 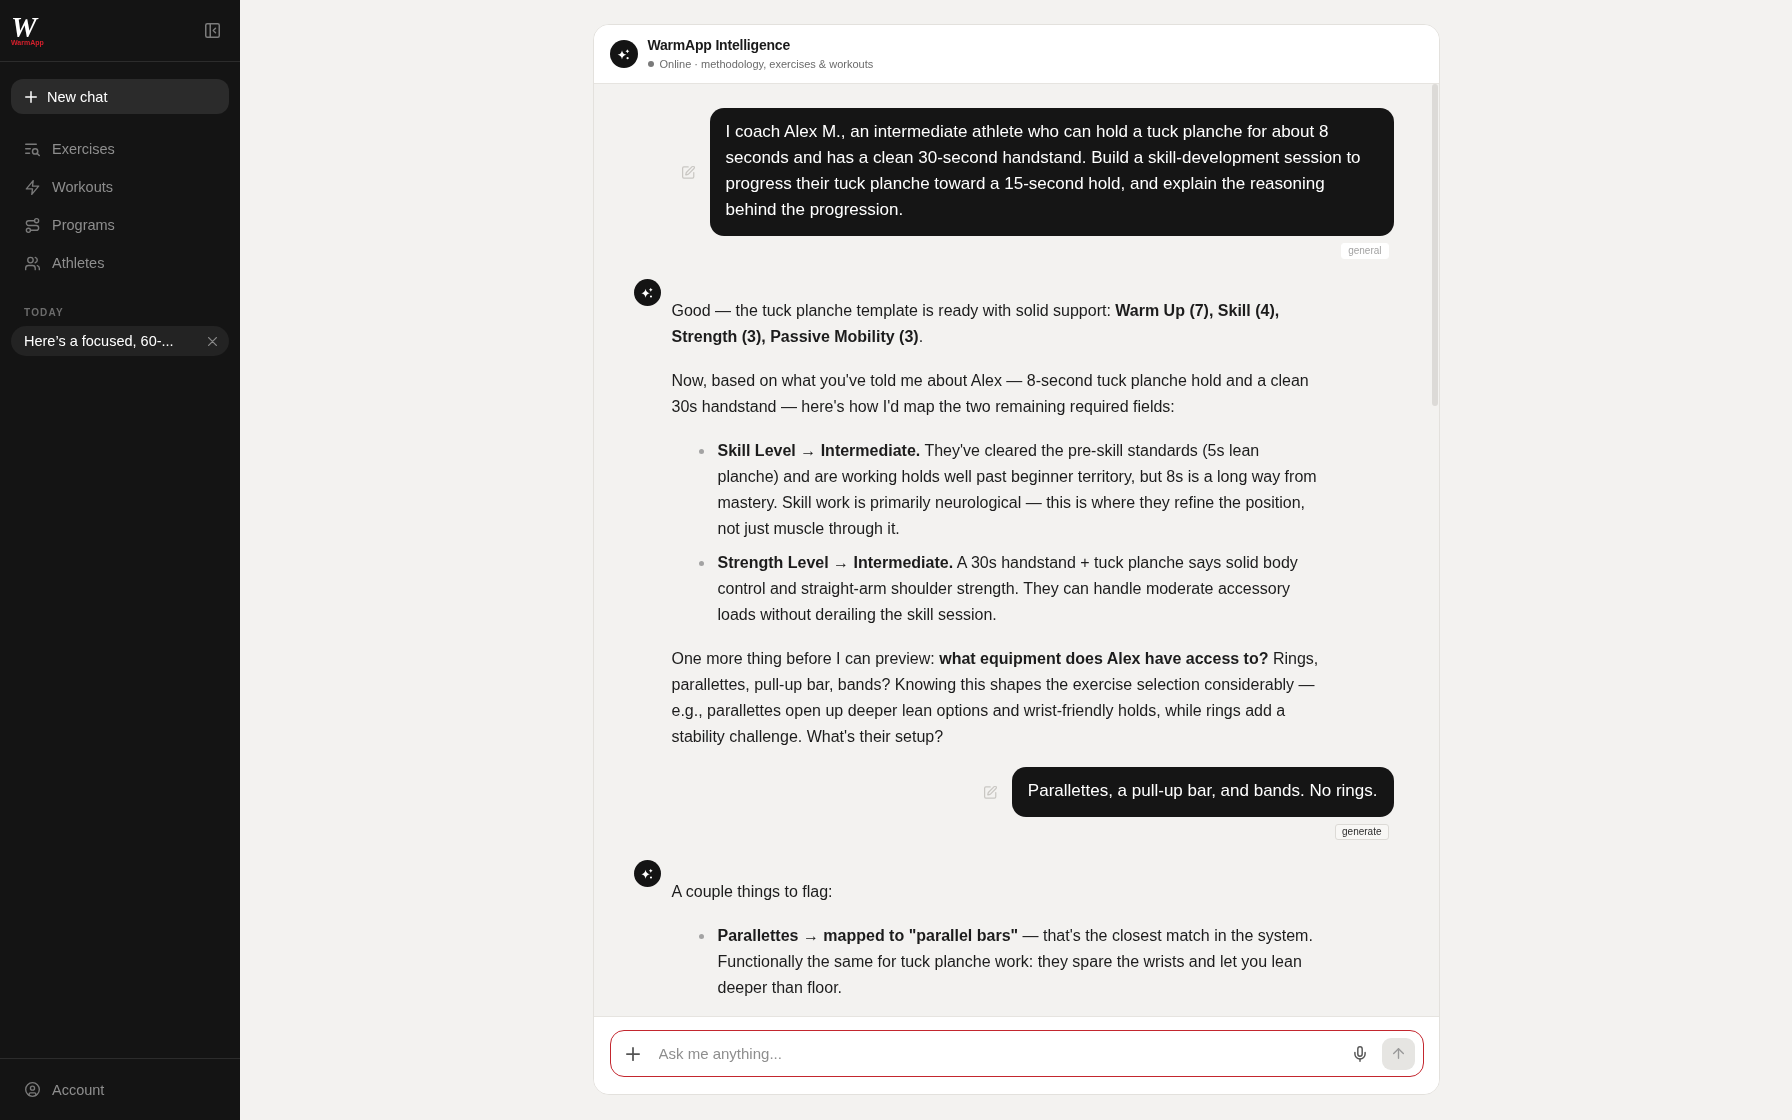 What do you see at coordinates (1015, 962) in the screenshot?
I see `list-item-text: Parallettes → mapped to "parallel bars" — that's the closest match in the system. Functionally the same for tuck planche work: they spare the wrists and let you lean deeper than floor.` at bounding box center [1015, 962].